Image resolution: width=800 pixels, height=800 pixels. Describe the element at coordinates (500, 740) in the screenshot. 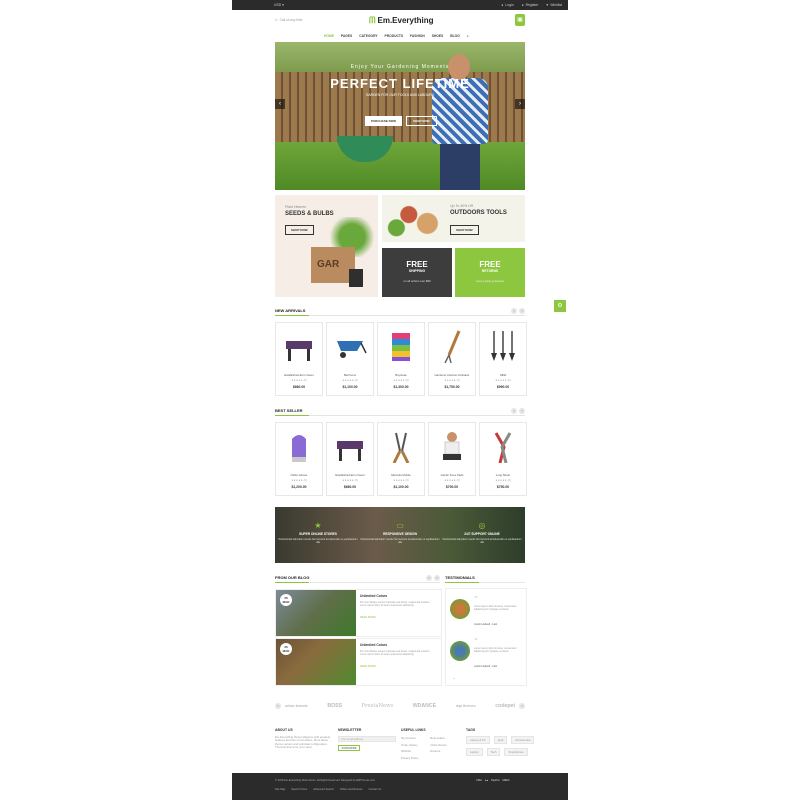

I see `tag: Ipad` at that location.